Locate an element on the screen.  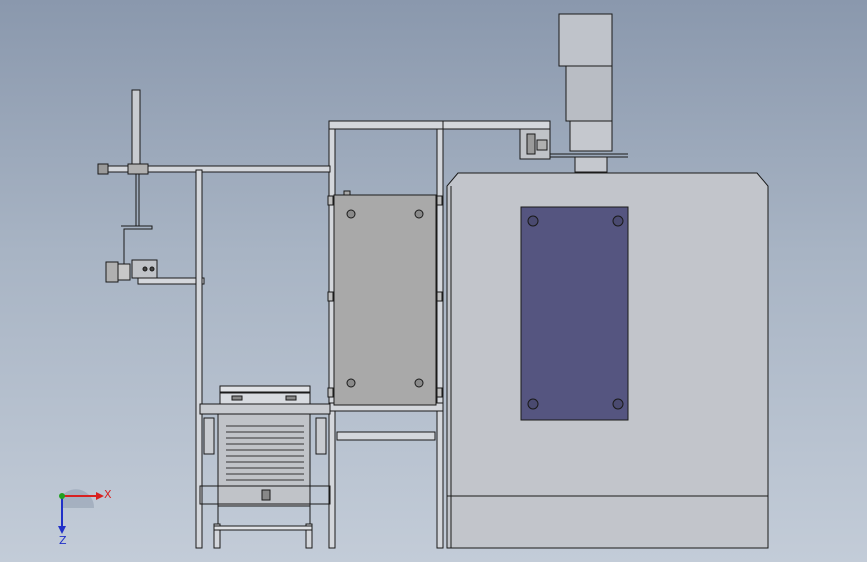
motor-assembly is located at coordinates (588, 93).